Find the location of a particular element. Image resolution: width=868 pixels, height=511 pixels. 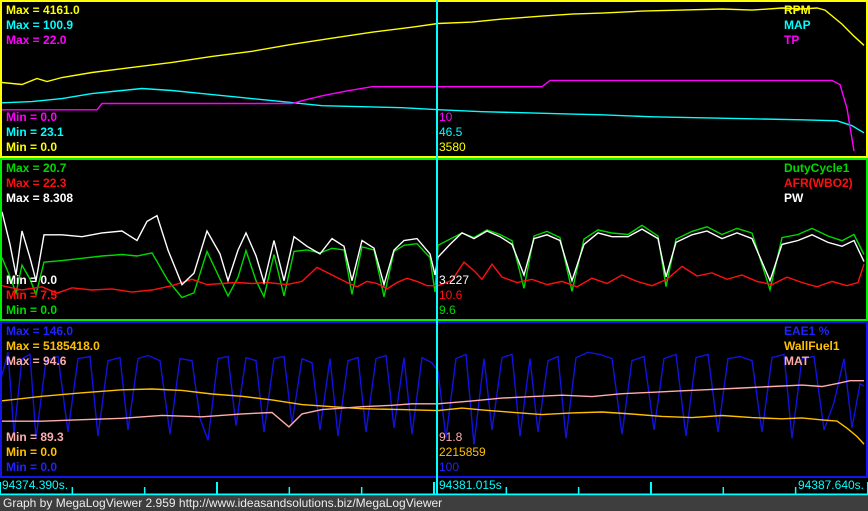

cursor-value: 3.227 is located at coordinates (454, 280).